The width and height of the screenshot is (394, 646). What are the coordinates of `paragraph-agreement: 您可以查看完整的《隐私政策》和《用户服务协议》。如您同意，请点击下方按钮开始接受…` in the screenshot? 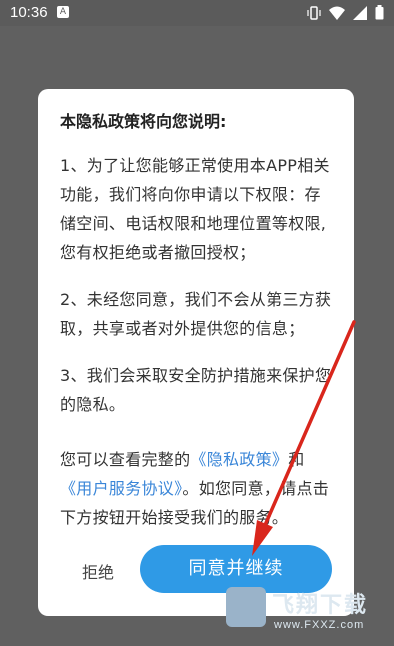 It's located at (197, 488).